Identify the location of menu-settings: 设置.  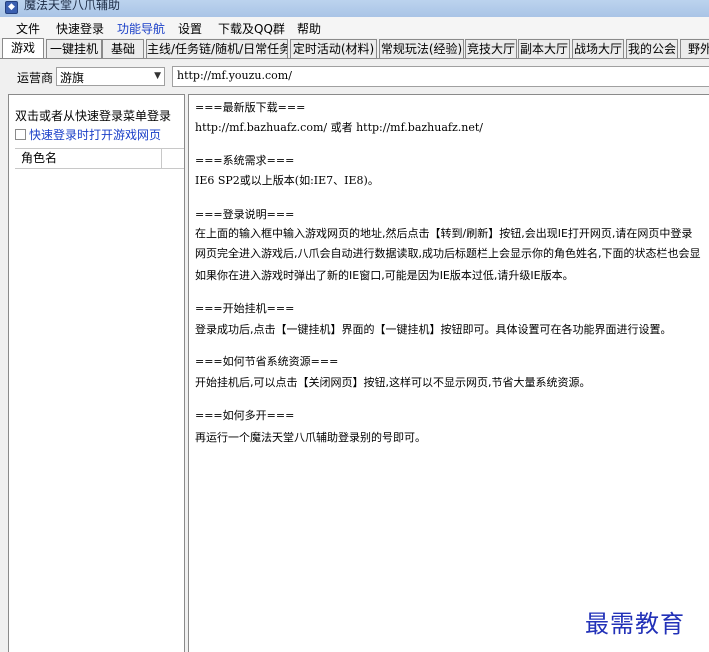
(190, 28).